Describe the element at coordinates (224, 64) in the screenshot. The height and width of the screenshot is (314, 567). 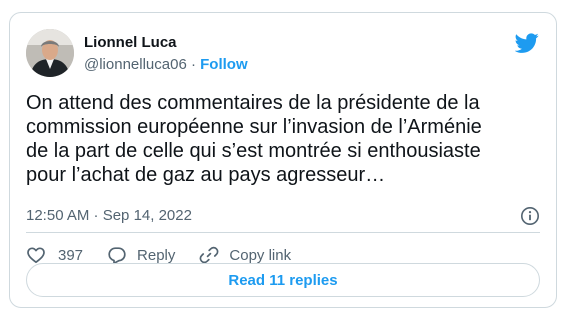
I see `follow-button: Follow` at that location.